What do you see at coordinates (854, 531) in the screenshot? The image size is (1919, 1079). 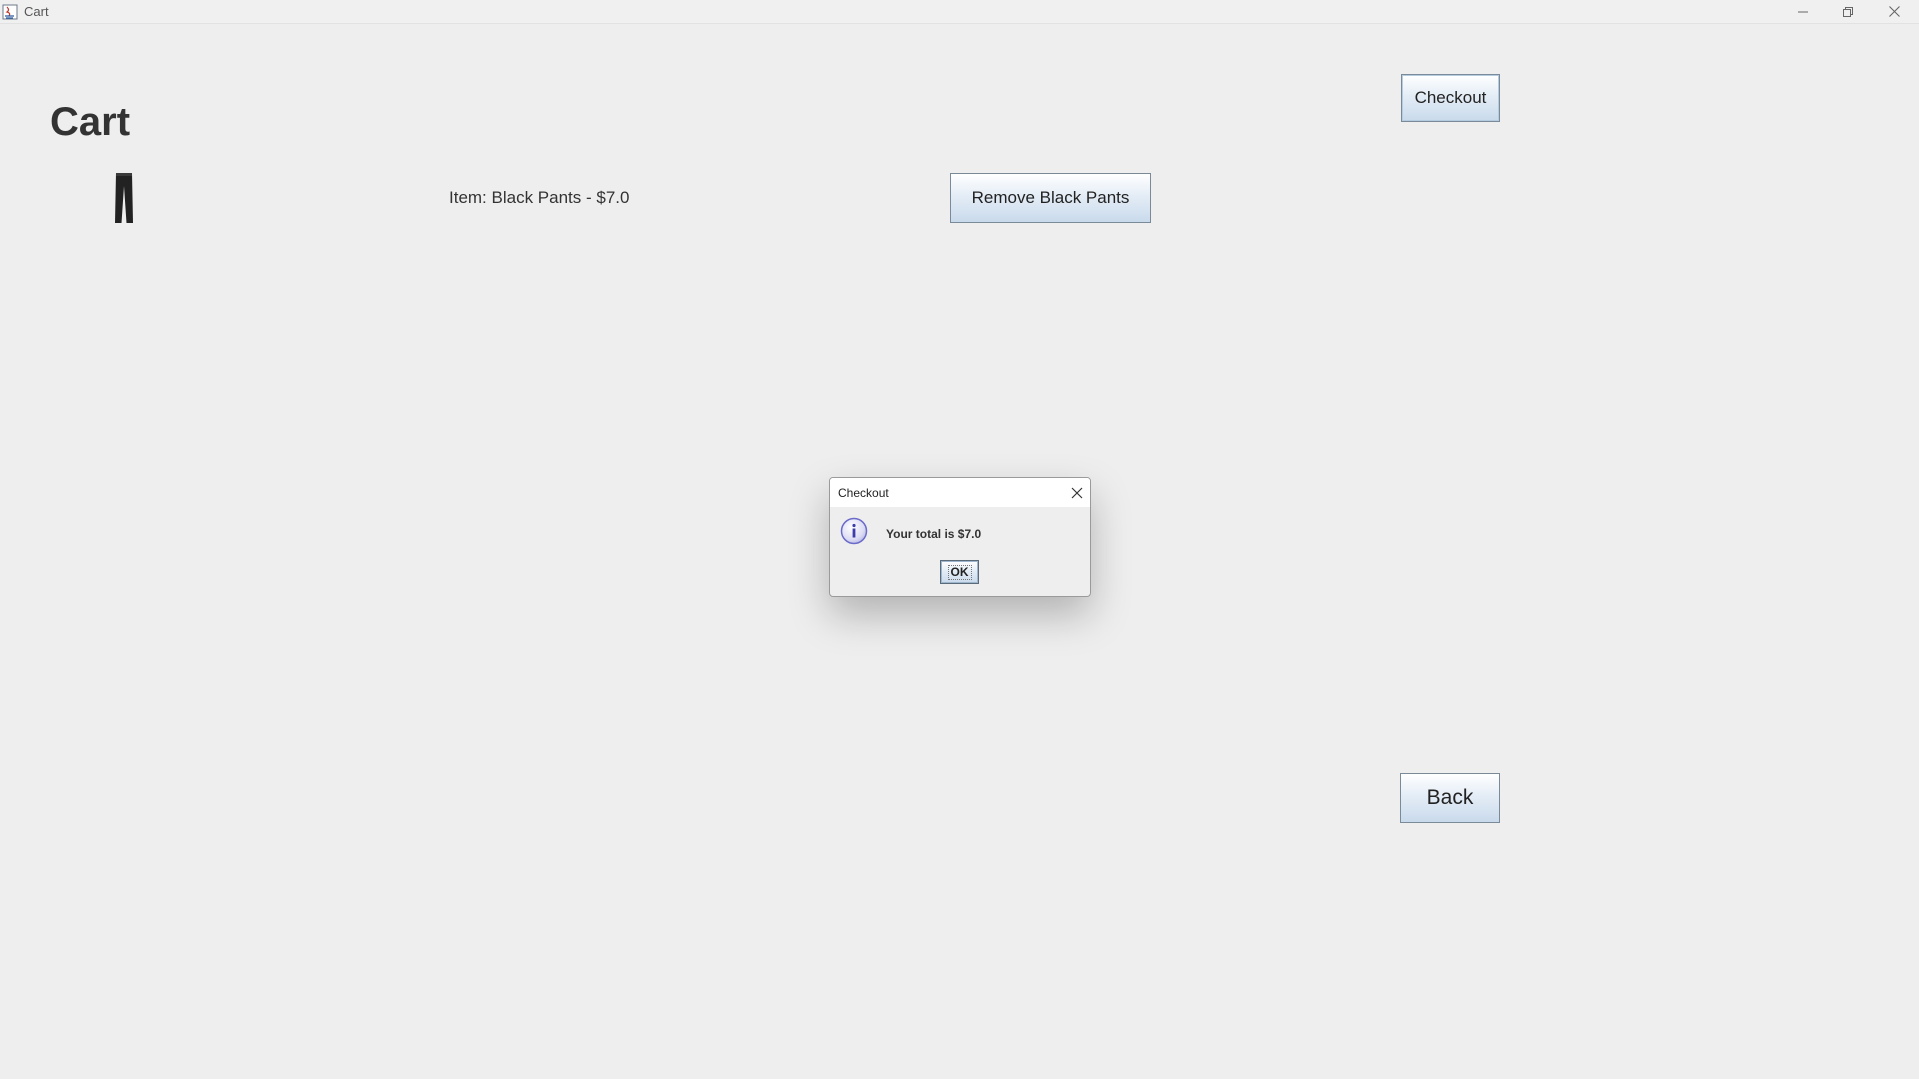 I see `info-icon` at bounding box center [854, 531].